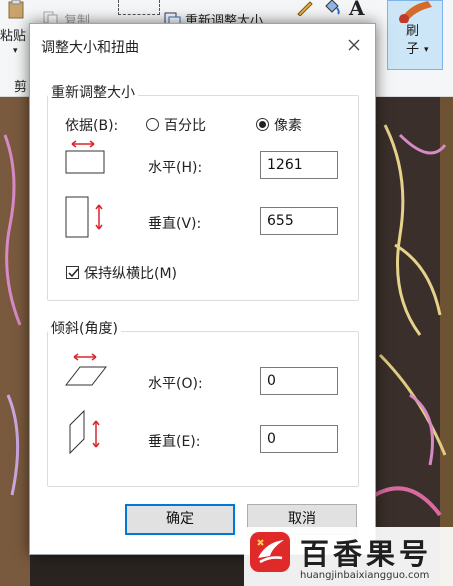  Describe the element at coordinates (139, 7) in the screenshot. I see `select-icon` at that location.